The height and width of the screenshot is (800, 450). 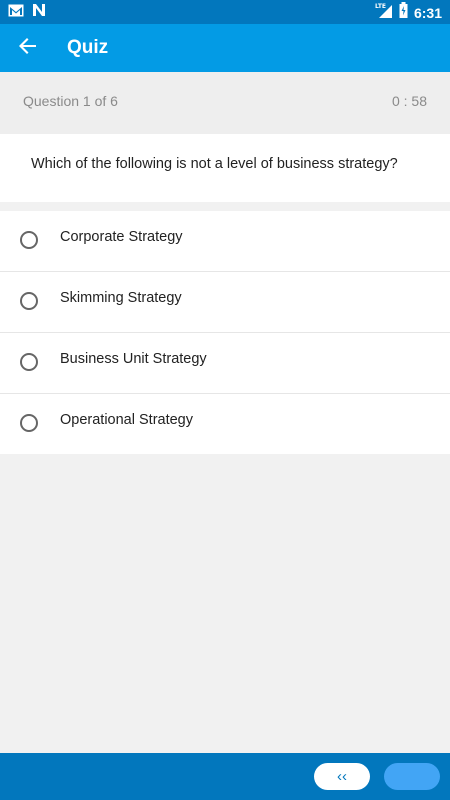 What do you see at coordinates (225, 776) in the screenshot?
I see `bottom-bar: ‹‹` at bounding box center [225, 776].